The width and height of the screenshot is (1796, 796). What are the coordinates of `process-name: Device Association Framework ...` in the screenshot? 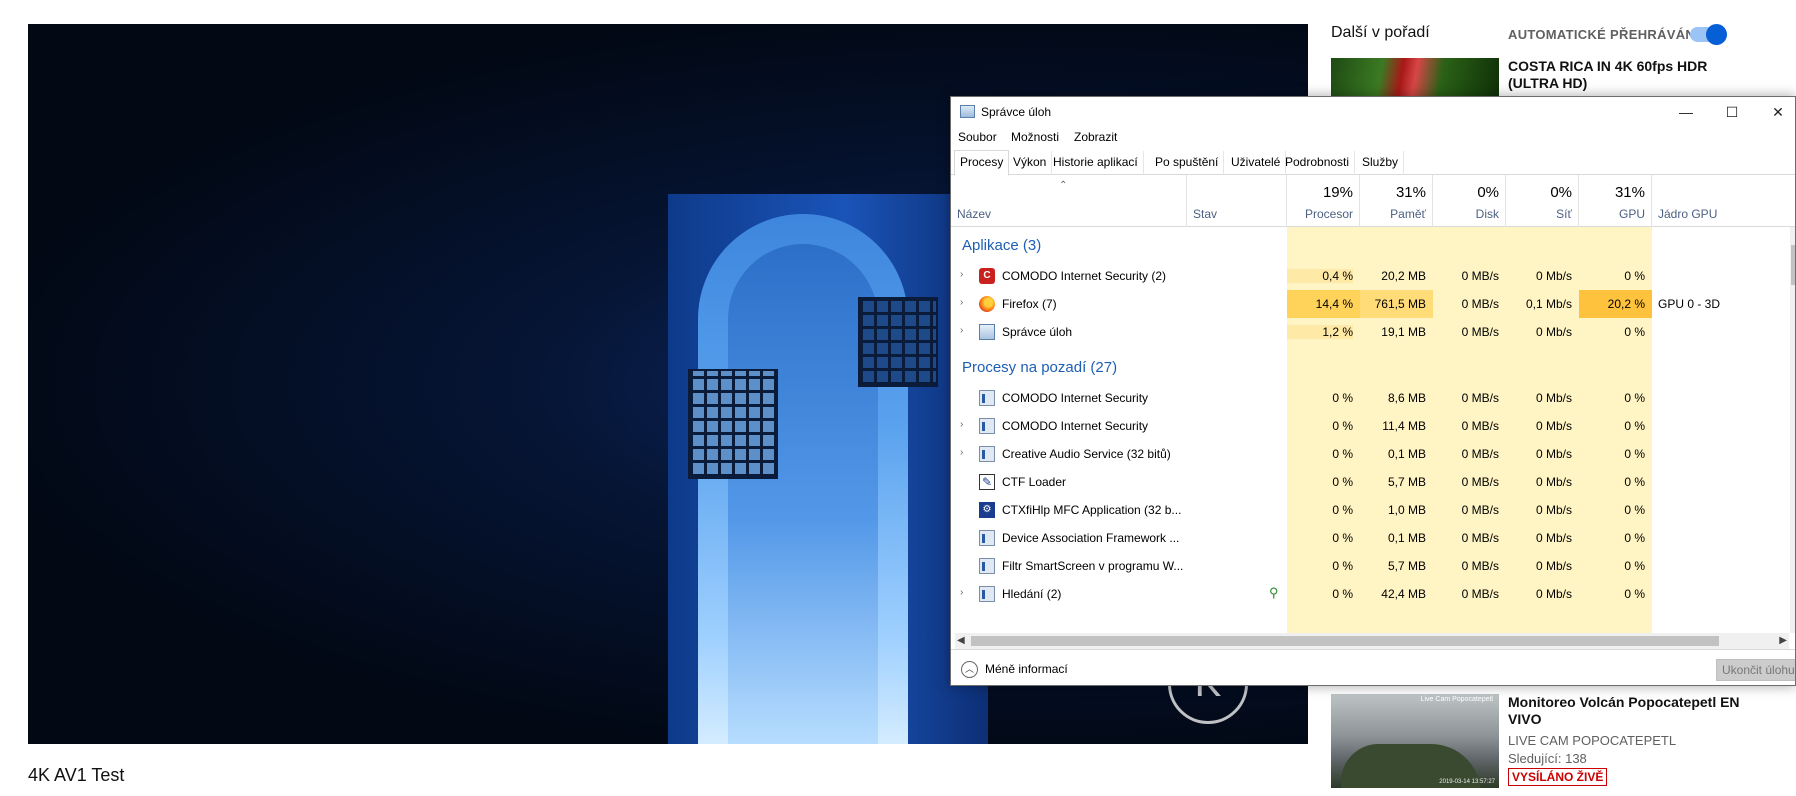 It's located at (1091, 538).